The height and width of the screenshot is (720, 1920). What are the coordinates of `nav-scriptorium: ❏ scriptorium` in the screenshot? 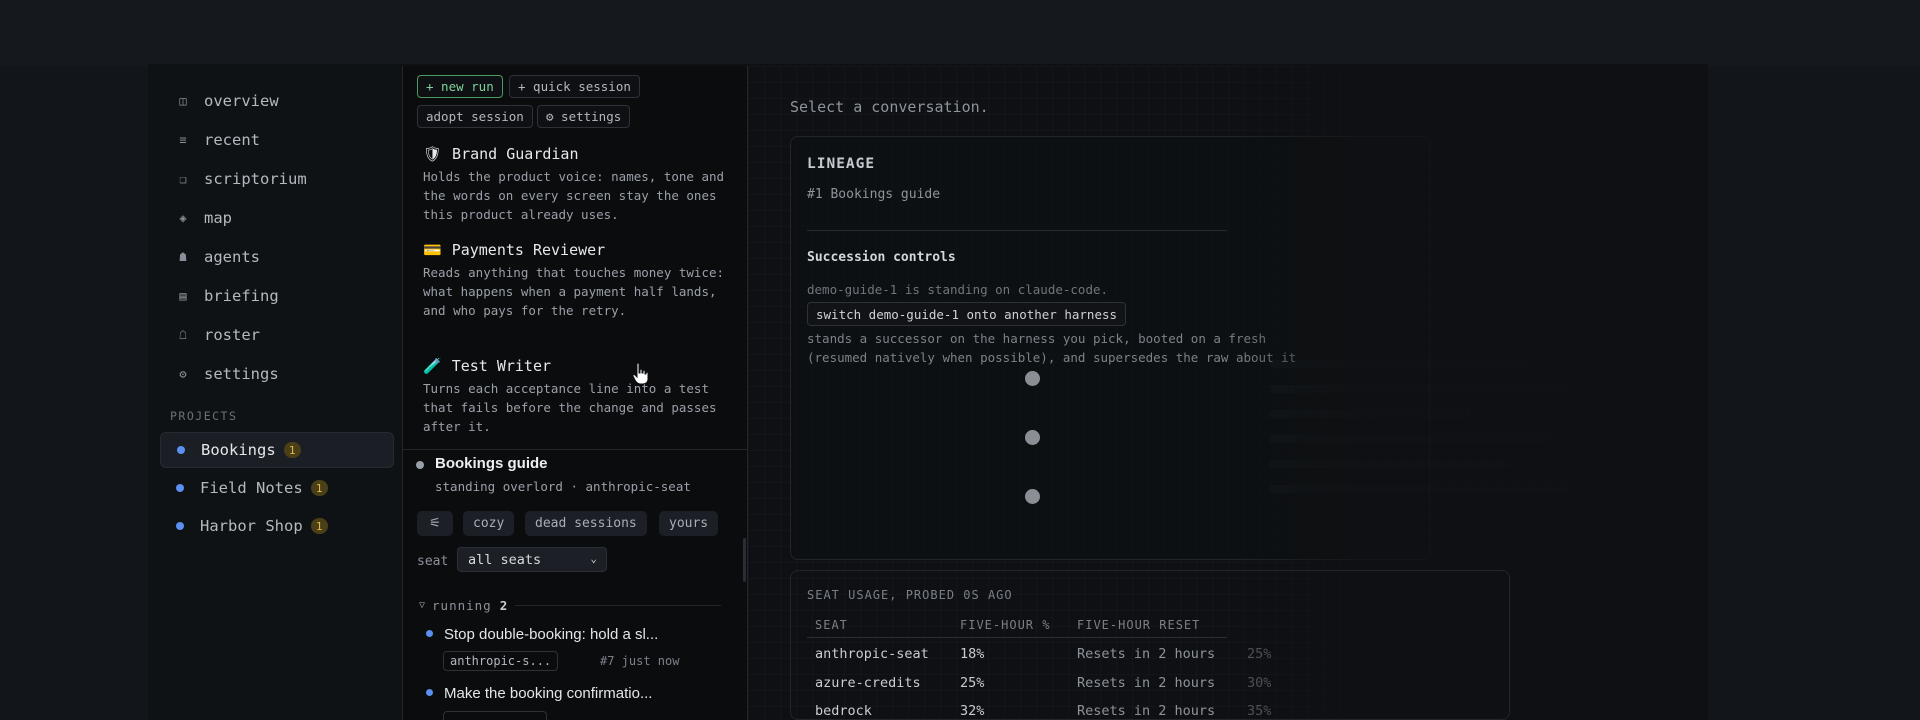 It's located at (241, 179).